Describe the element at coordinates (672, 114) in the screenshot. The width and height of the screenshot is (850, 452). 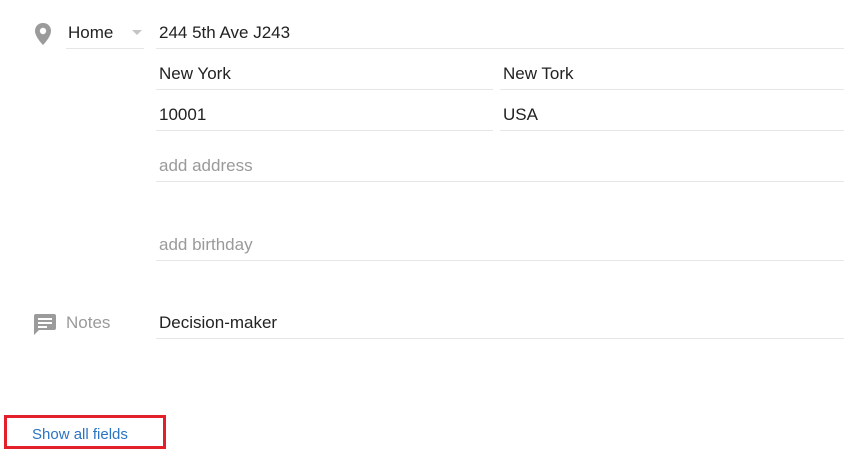
I see `country-field: USA` at that location.